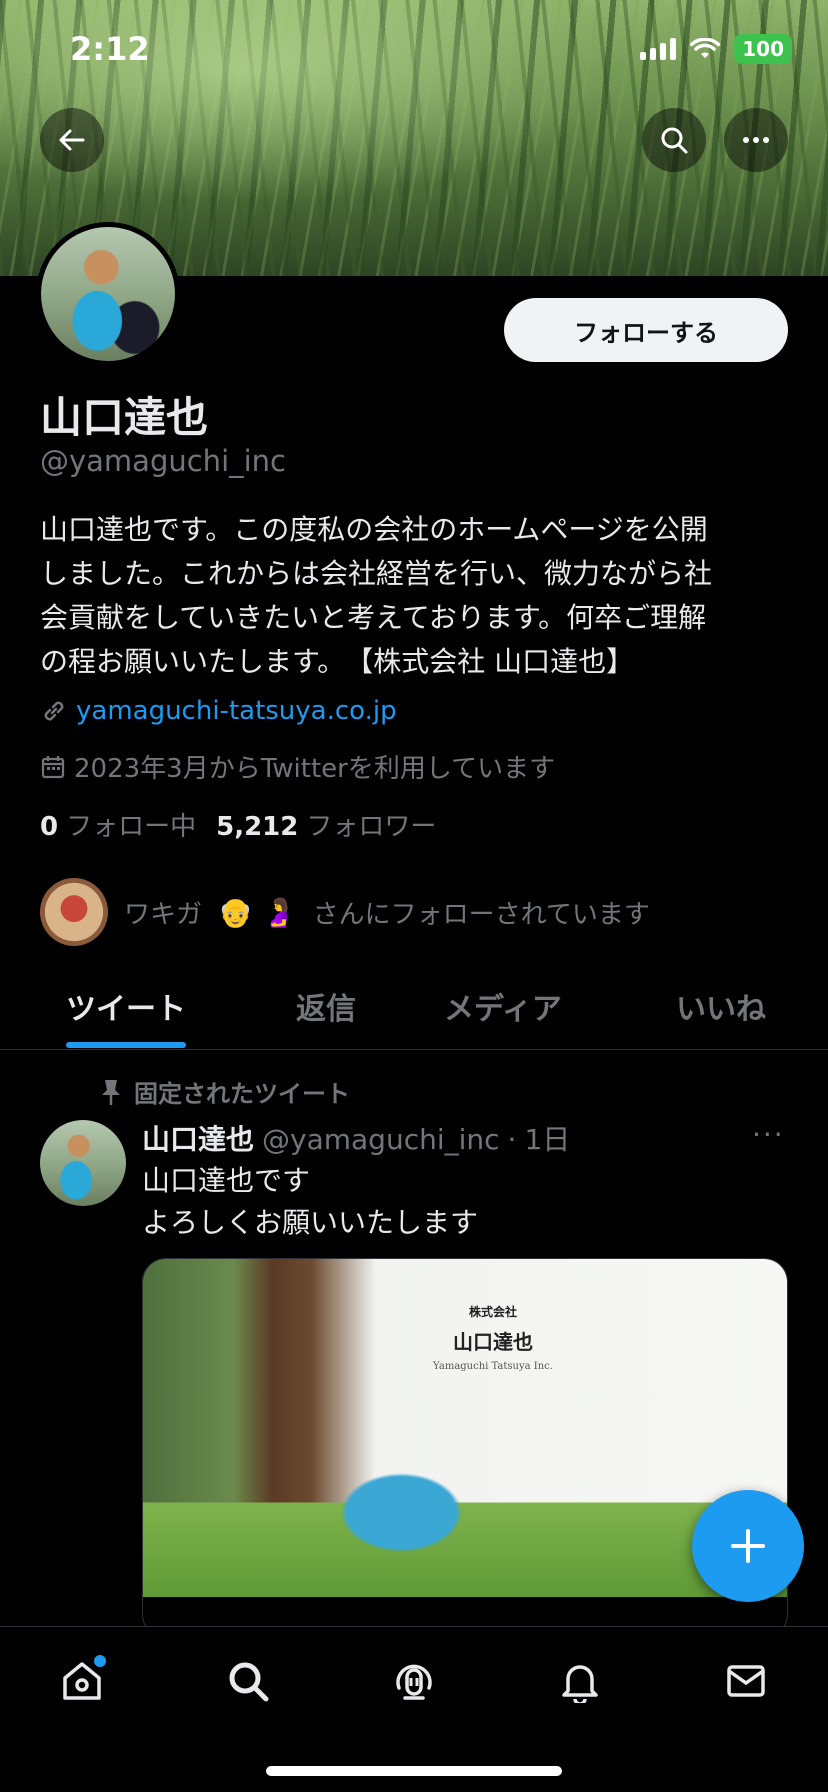 This screenshot has height=1792, width=828. Describe the element at coordinates (414, 1008) in the screenshot. I see `profile-tabs: ツイート 返信 メディア いいね` at that location.